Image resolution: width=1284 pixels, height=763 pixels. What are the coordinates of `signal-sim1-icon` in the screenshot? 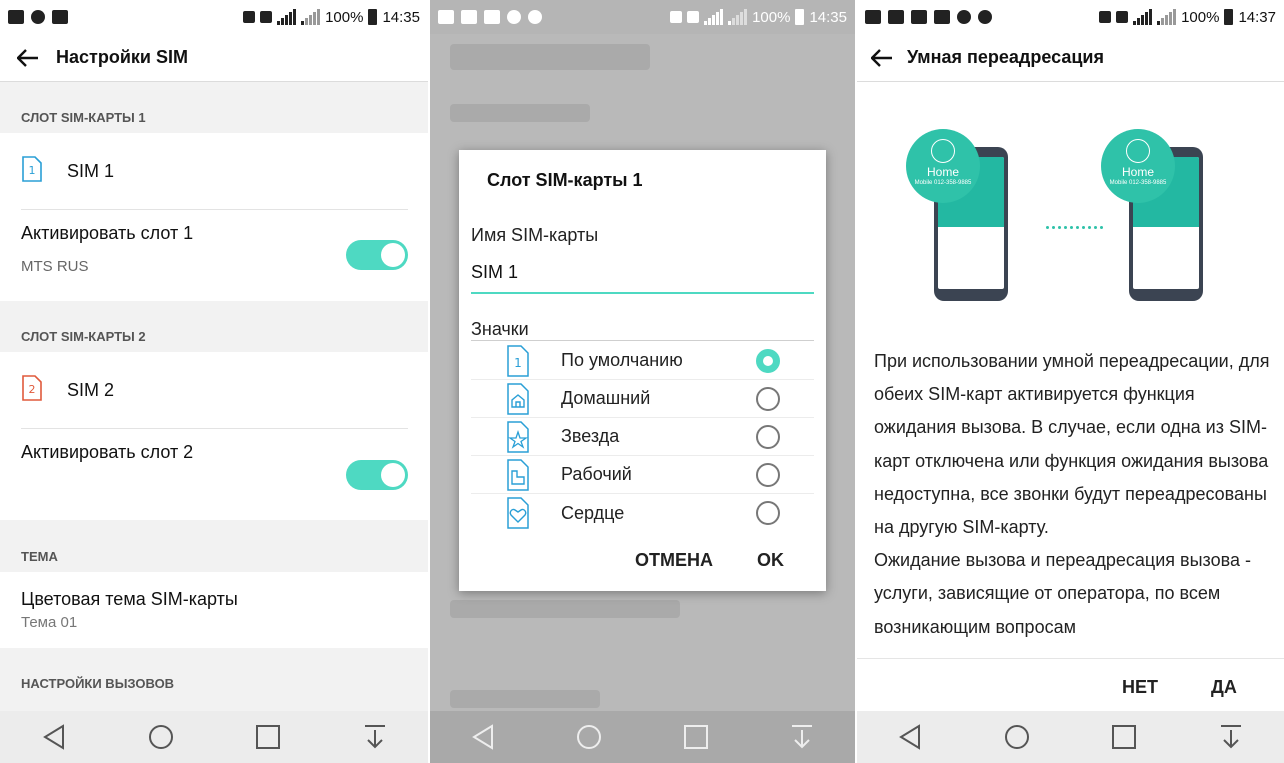 It's located at (714, 17).